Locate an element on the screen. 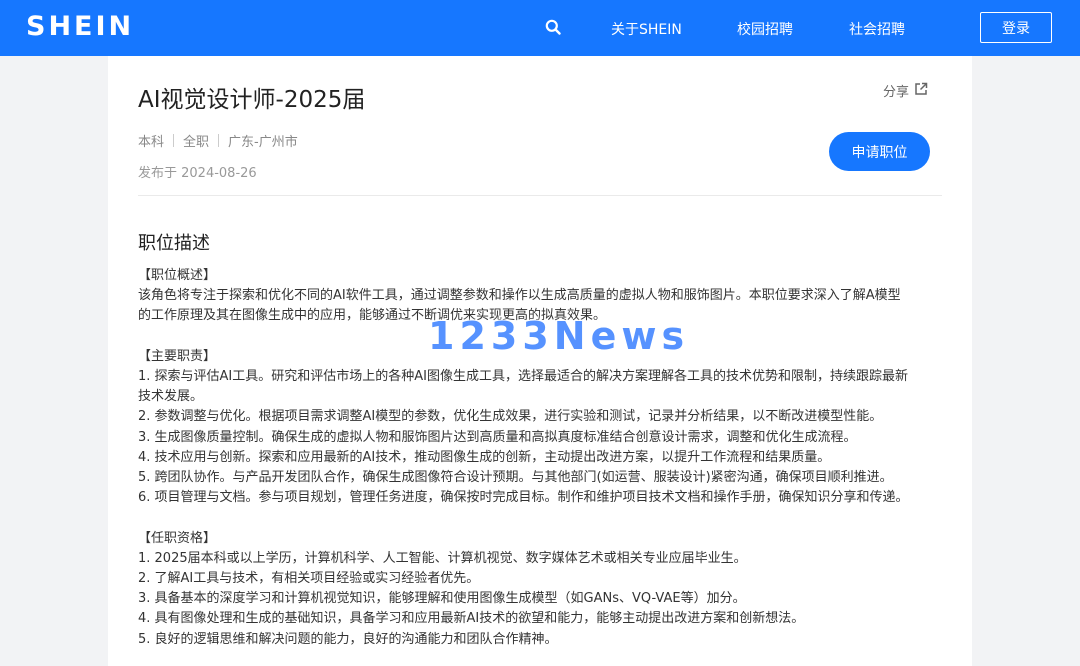  job-title: AI视觉设计师-2025届 is located at coordinates (252, 100).